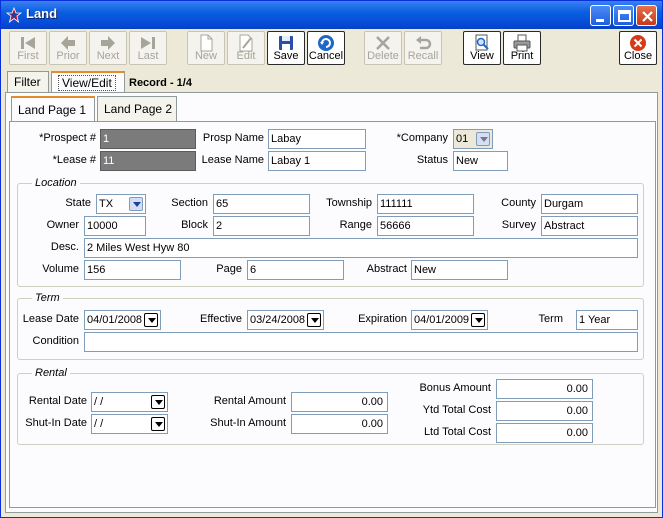  Describe the element at coordinates (544, 411) in the screenshot. I see `ytd-total-cost-field: 0.00` at that location.